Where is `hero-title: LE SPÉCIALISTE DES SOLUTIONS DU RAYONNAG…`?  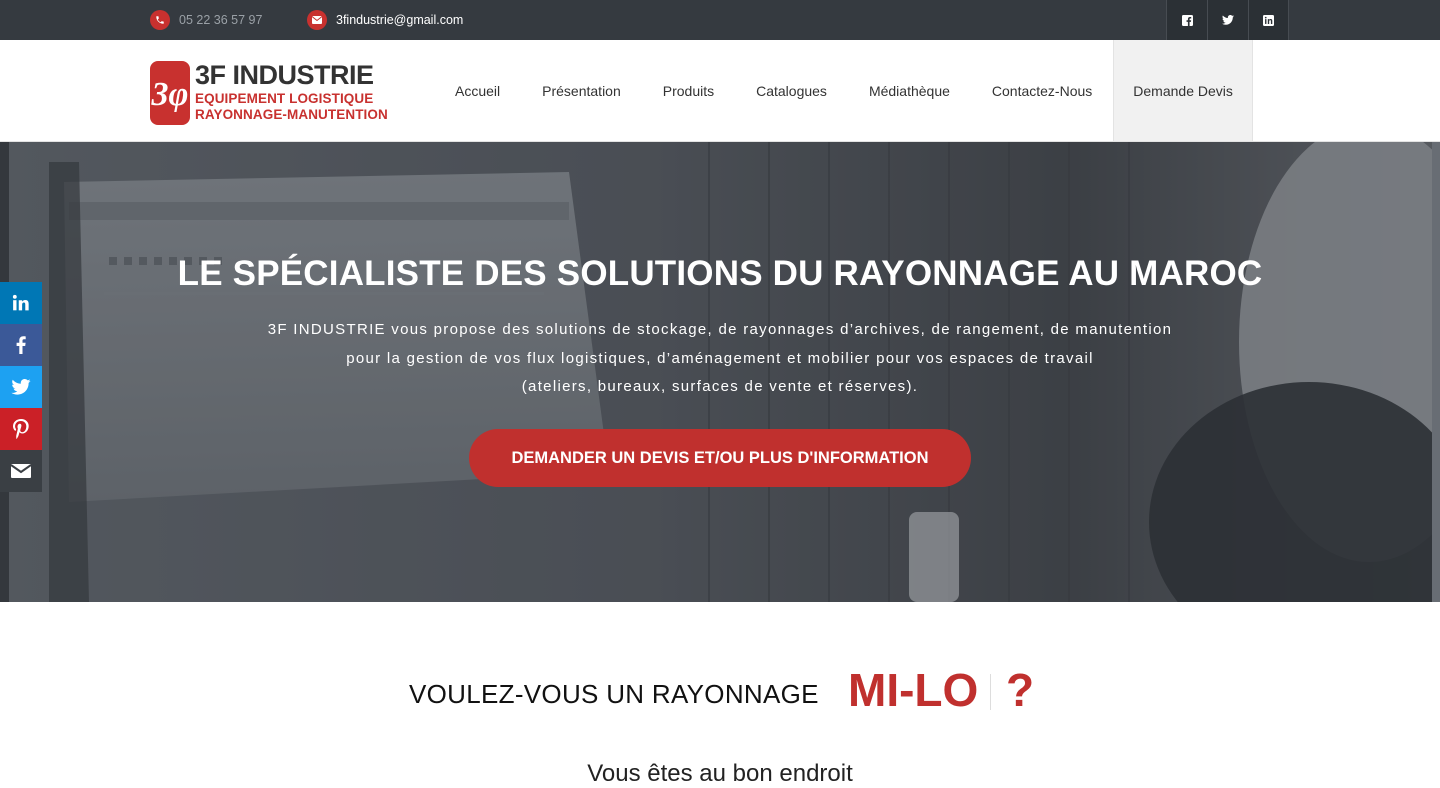 hero-title: LE SPÉCIALISTE DES SOLUTIONS DU RAYONNAG… is located at coordinates (720, 273).